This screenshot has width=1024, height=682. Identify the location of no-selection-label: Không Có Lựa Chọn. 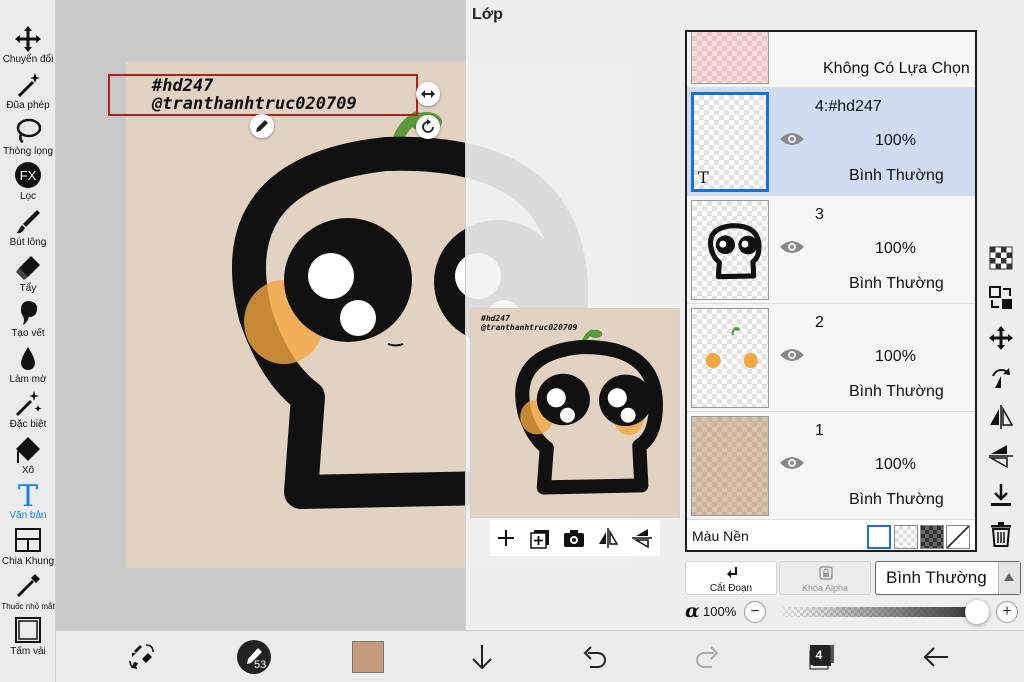
(896, 68).